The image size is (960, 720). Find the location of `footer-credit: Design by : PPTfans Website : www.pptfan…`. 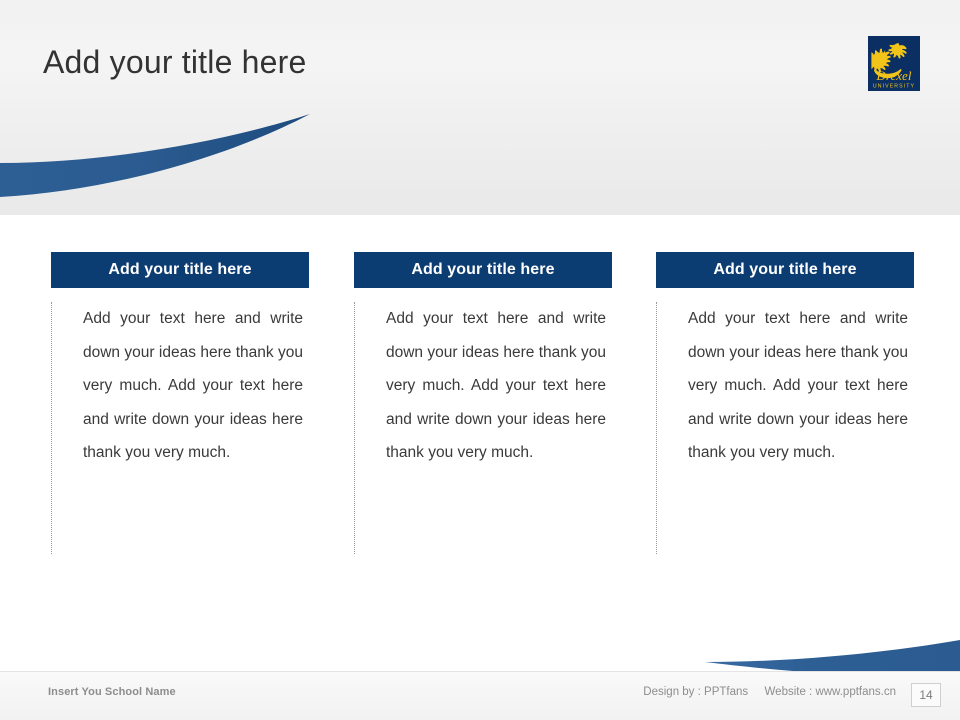

footer-credit: Design by : PPTfans Website : www.pptfan… is located at coordinates (769, 692).